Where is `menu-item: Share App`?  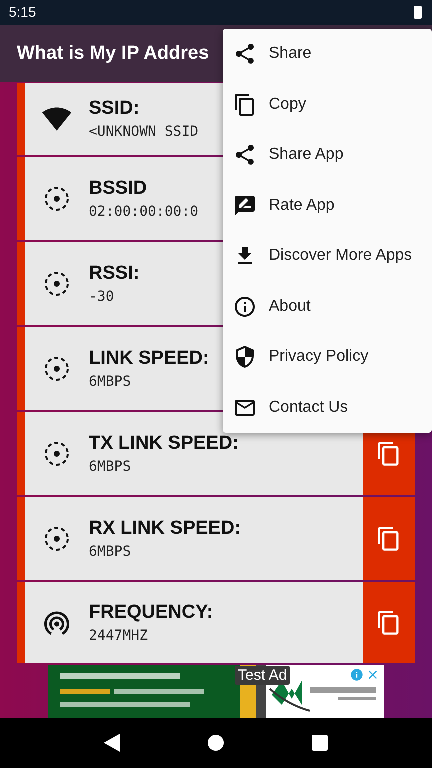 menu-item: Share App is located at coordinates (327, 155).